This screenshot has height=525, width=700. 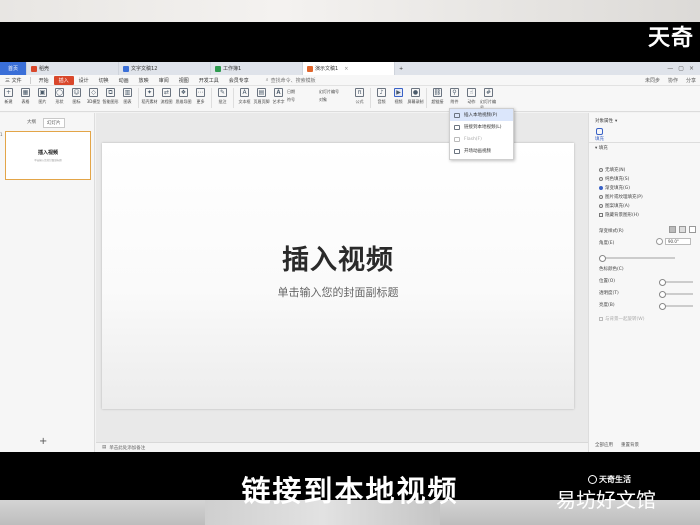 I want to click on fill-tab: 填充, so click(x=599, y=135).